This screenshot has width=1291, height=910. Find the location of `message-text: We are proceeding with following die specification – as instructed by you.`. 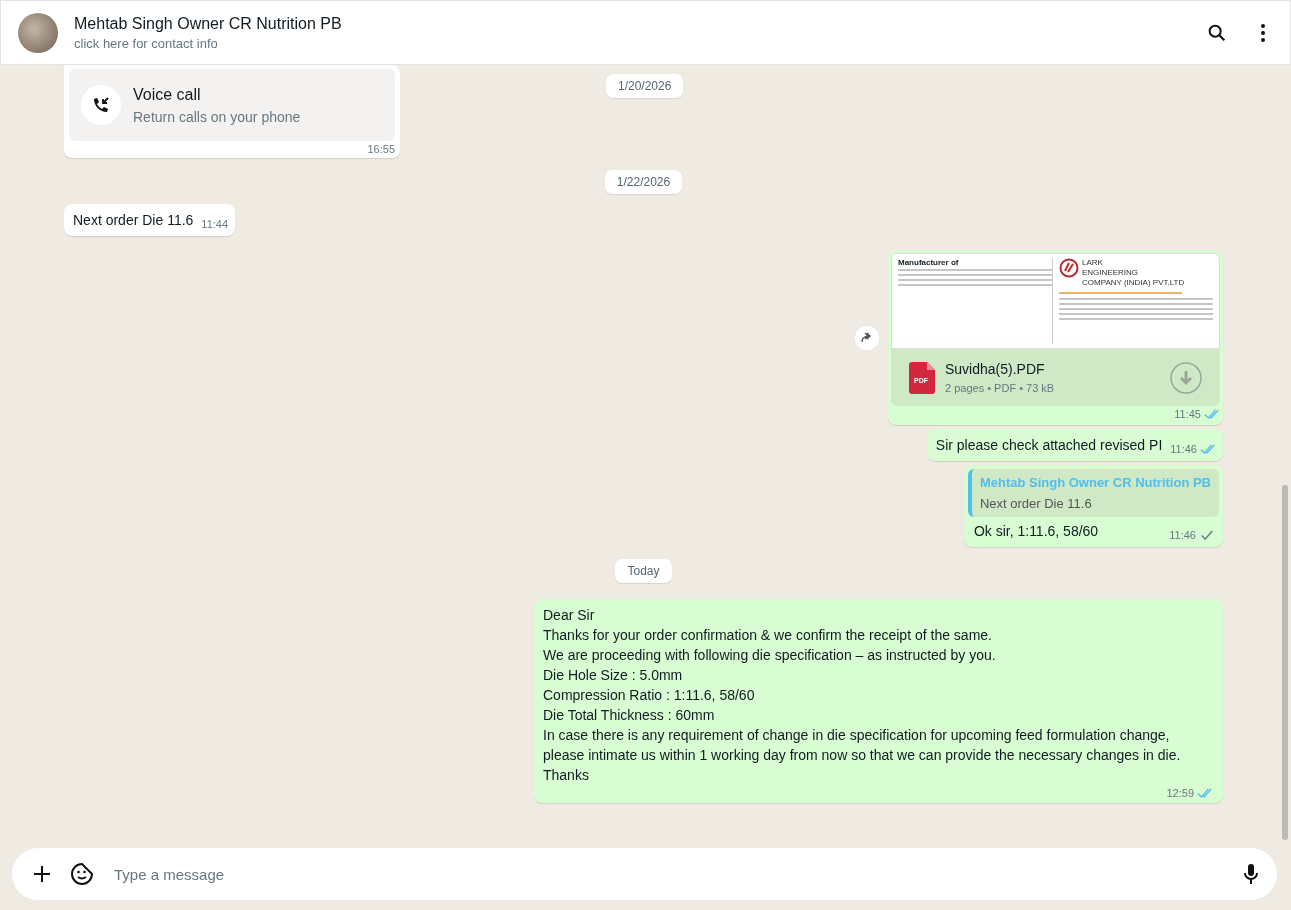

message-text: We are proceeding with following die specification – as instructed by you. is located at coordinates (770, 655).